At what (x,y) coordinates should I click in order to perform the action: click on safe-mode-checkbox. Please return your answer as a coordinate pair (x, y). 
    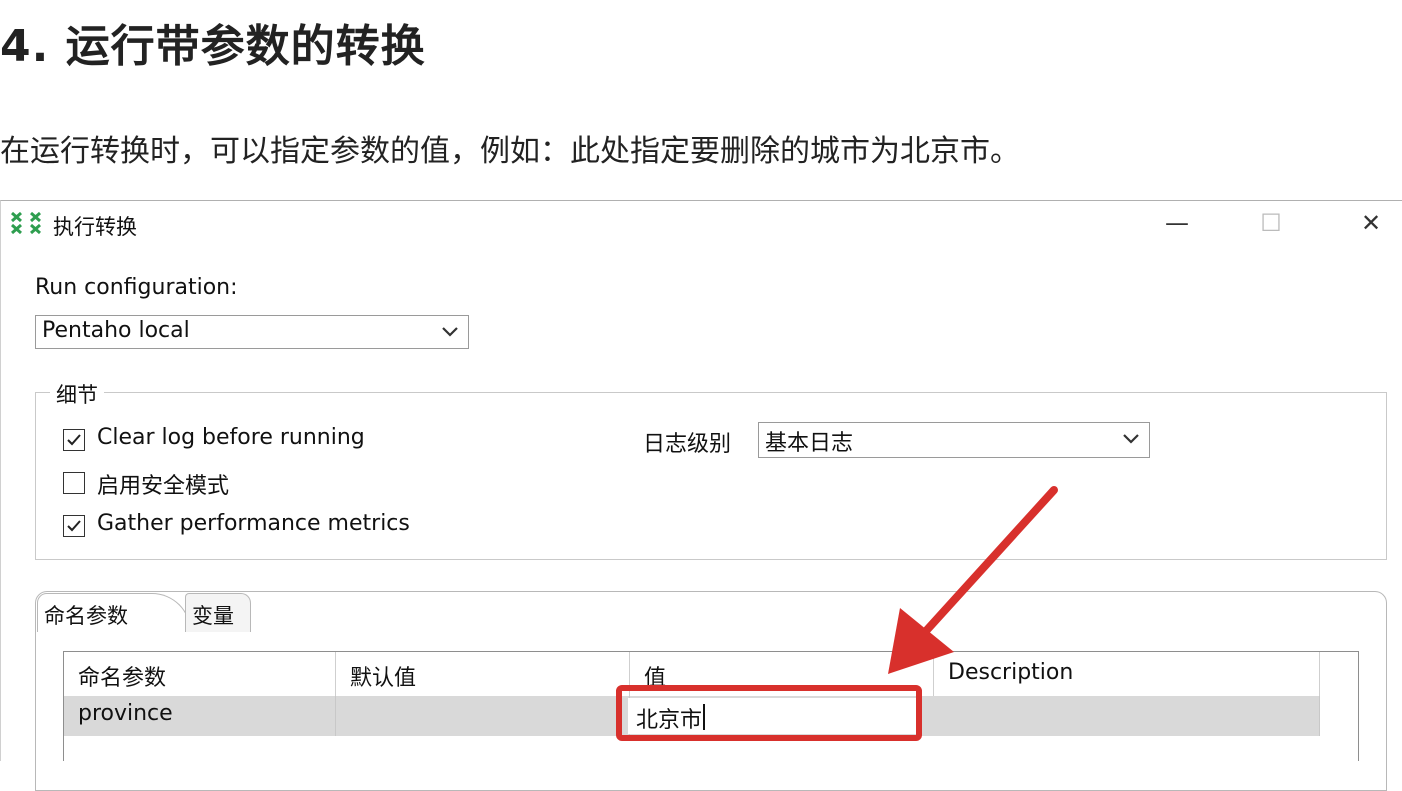
    Looking at the image, I should click on (74, 483).